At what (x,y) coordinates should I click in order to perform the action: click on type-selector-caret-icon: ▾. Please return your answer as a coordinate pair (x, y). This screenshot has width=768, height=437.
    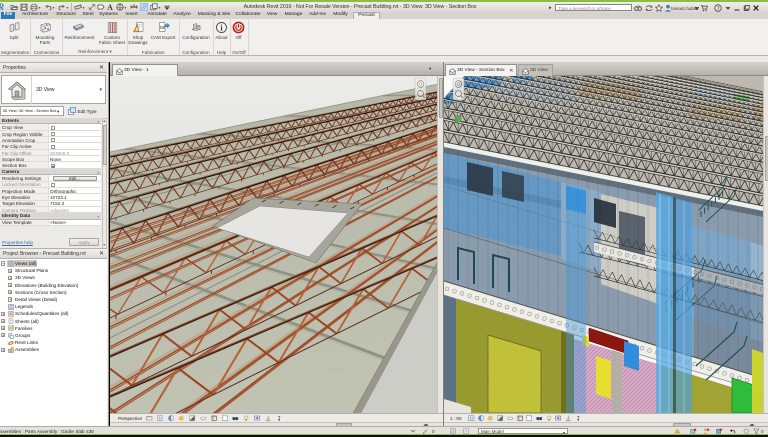
    Looking at the image, I should click on (100, 90).